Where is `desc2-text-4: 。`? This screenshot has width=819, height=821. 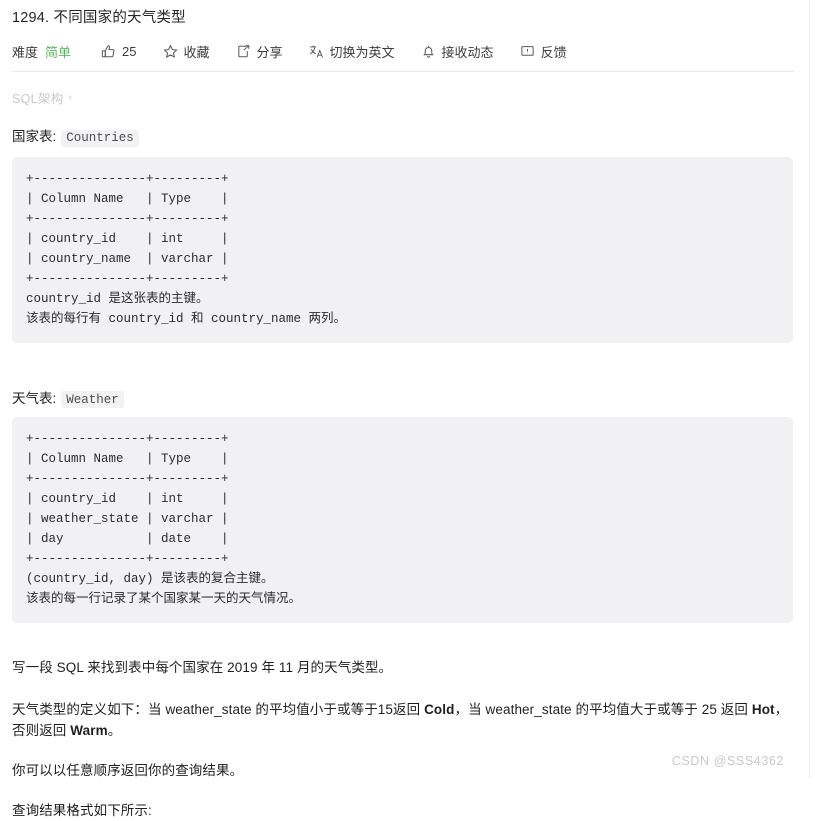 desc2-text-4: 。 is located at coordinates (114, 730).